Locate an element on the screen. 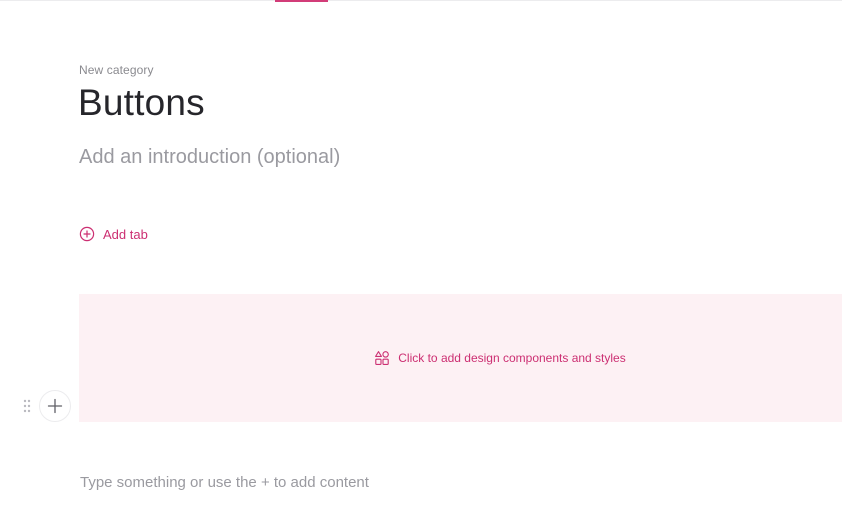 Image resolution: width=842 pixels, height=520 pixels. plus-icon is located at coordinates (55, 406).